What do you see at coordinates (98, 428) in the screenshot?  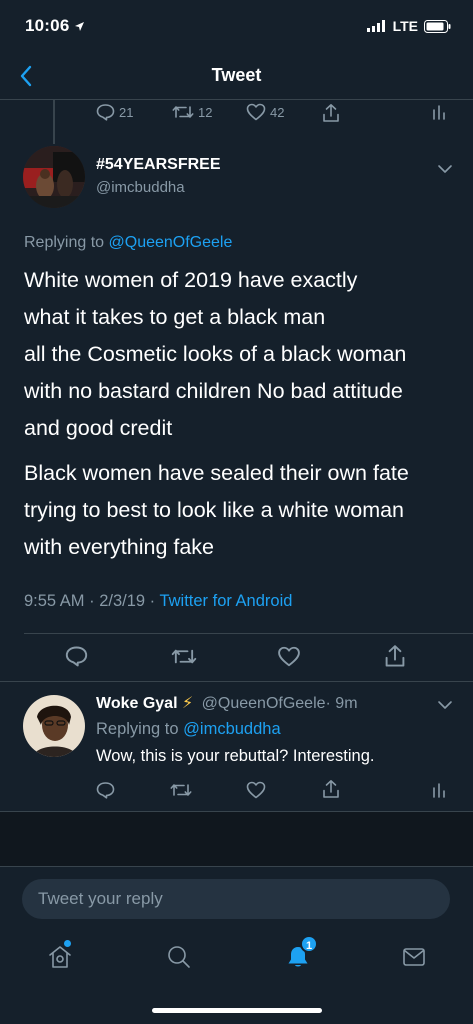 I see `tweet-line: and good credit` at bounding box center [98, 428].